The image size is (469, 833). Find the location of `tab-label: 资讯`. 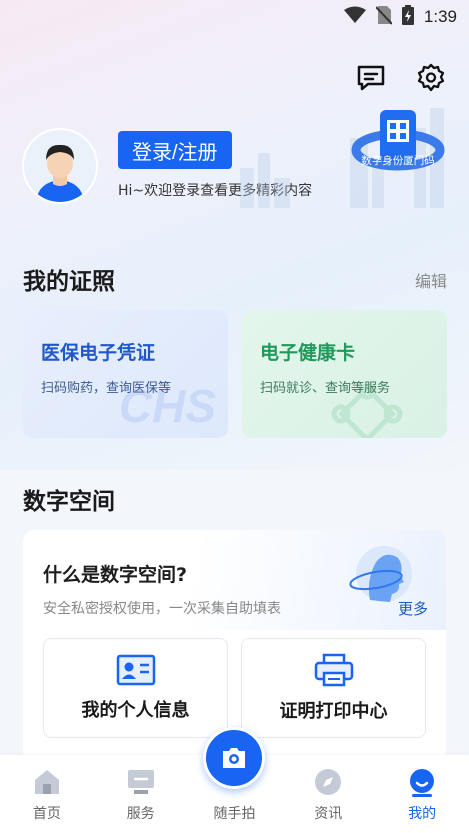

tab-label: 资讯 is located at coordinates (328, 814).